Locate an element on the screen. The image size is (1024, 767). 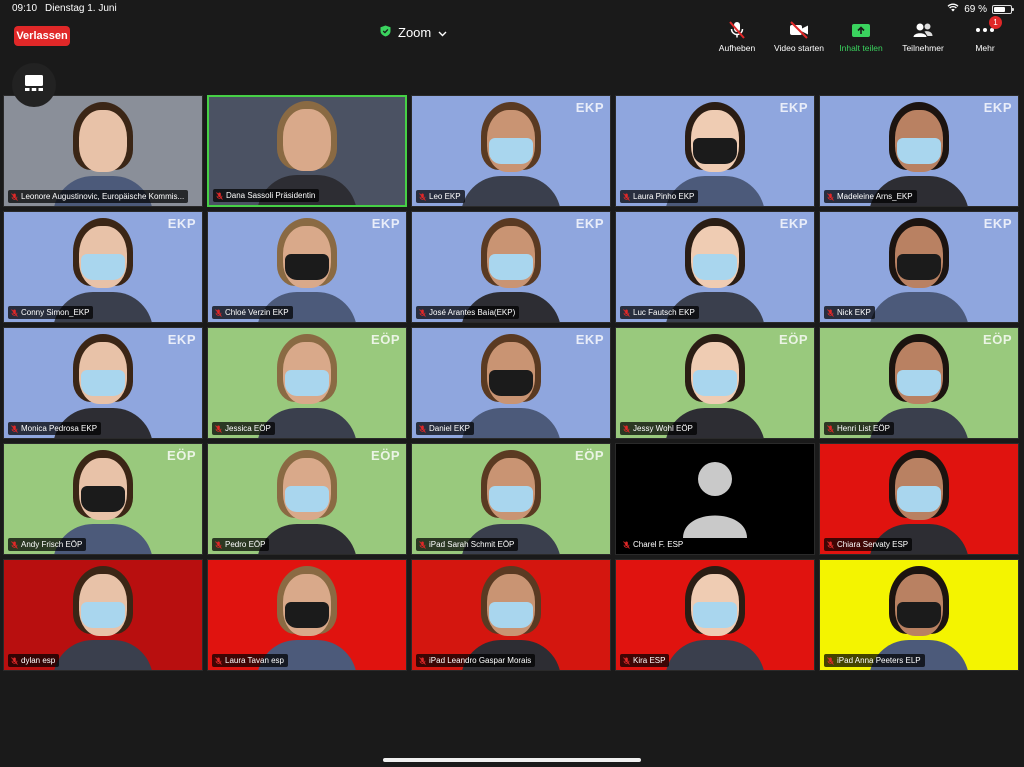
participant-name-tag: Jessica EÖP is located at coordinates (243, 428).